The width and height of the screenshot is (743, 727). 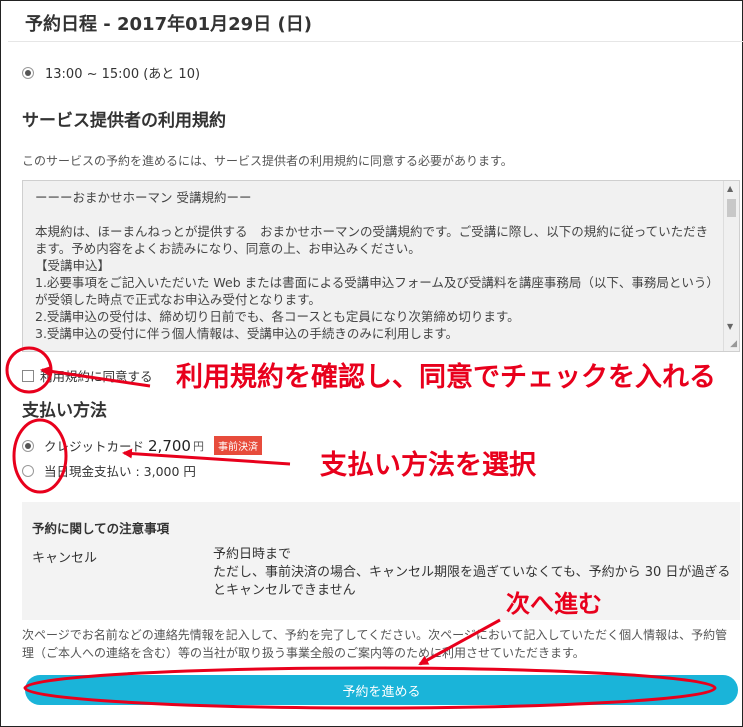 I want to click on time-slot-radio, so click(x=28, y=72).